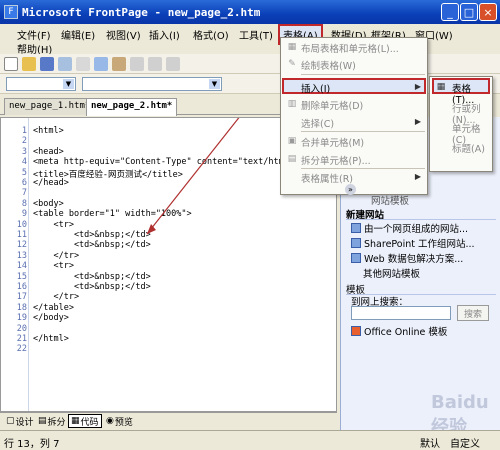  What do you see at coordinates (390, 201) in the screenshot?
I see `task-pane-truncated-line: 网站模板` at bounding box center [390, 201].